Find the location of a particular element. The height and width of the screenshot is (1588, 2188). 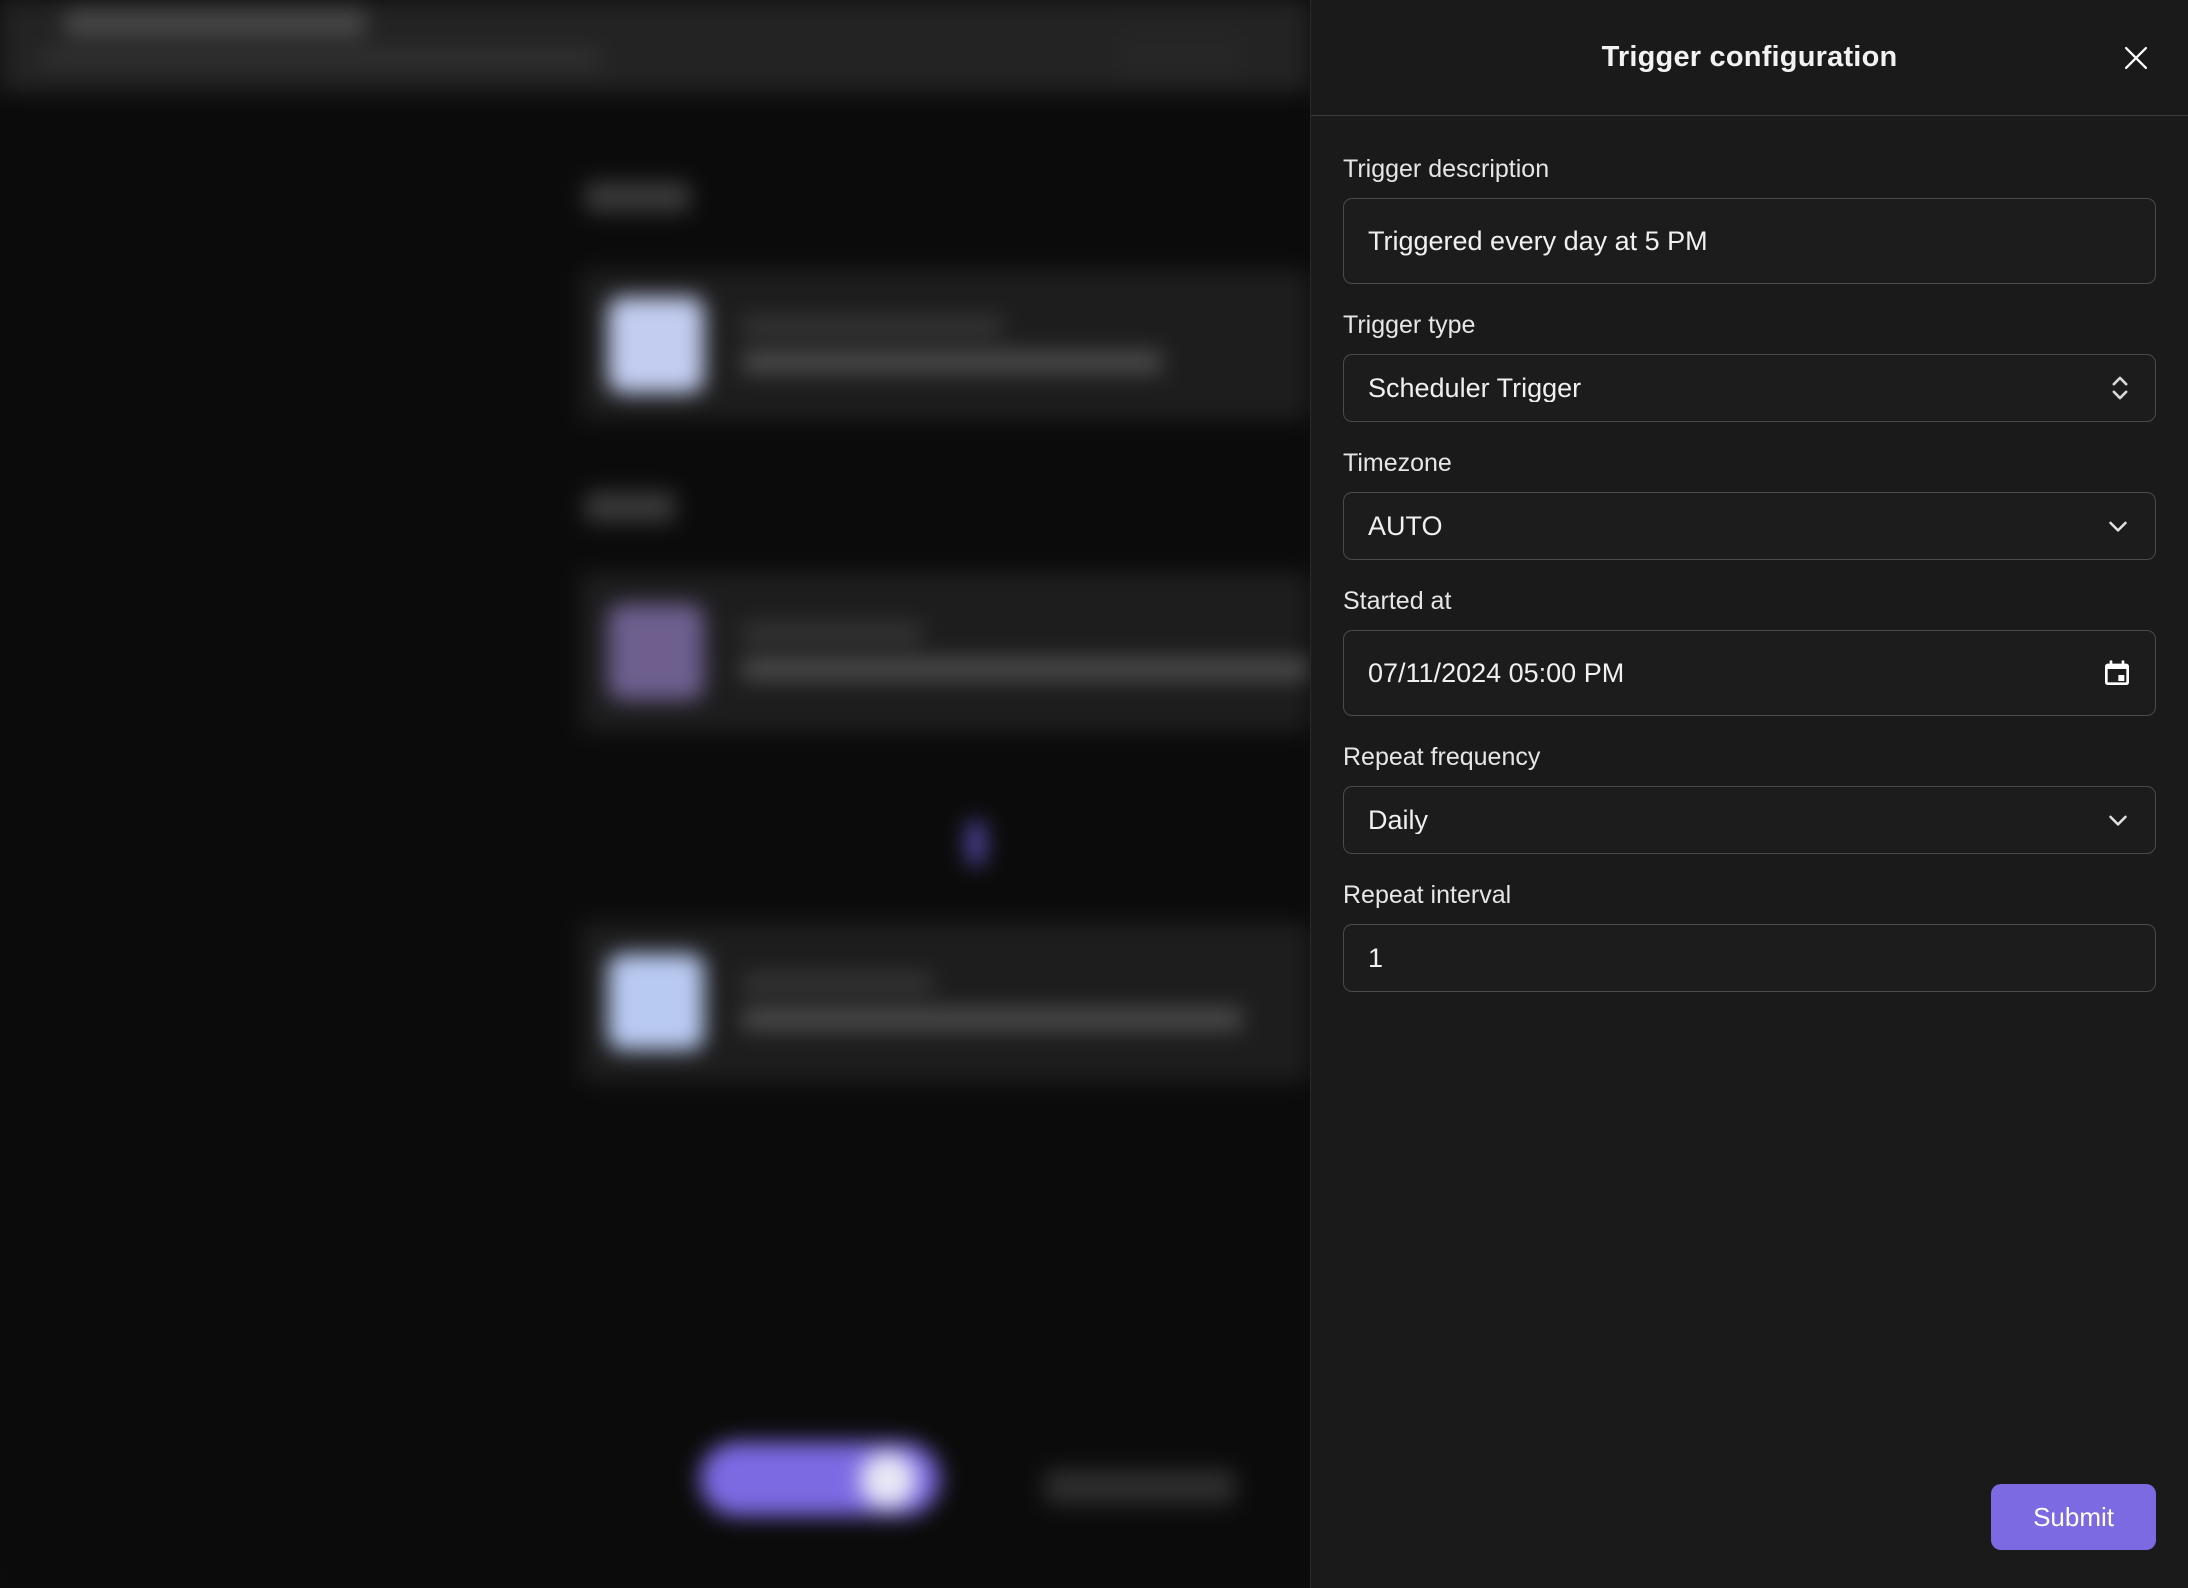

panel-footer: Submit is located at coordinates (1749, 1536).